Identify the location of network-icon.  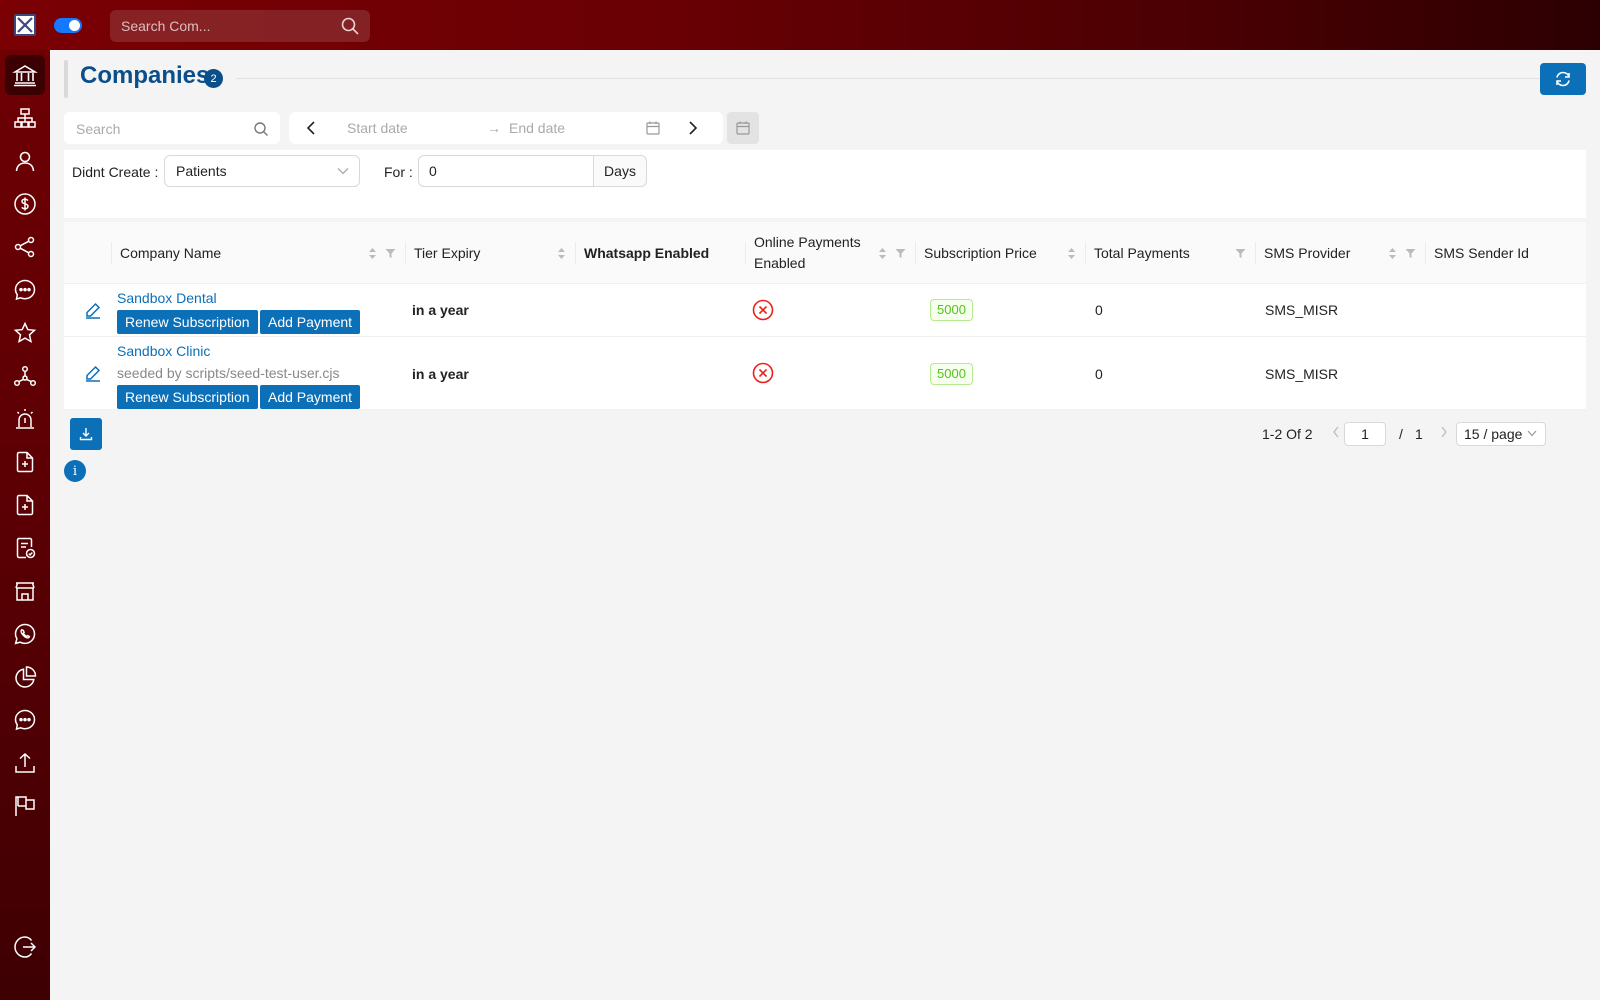
(25, 376).